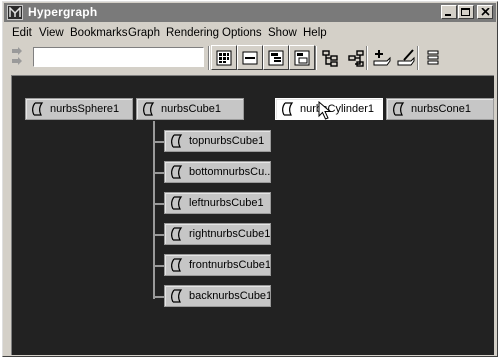 Image resolution: width=500 pixels, height=359 pixels. I want to click on menu-view: View, so click(51, 33).